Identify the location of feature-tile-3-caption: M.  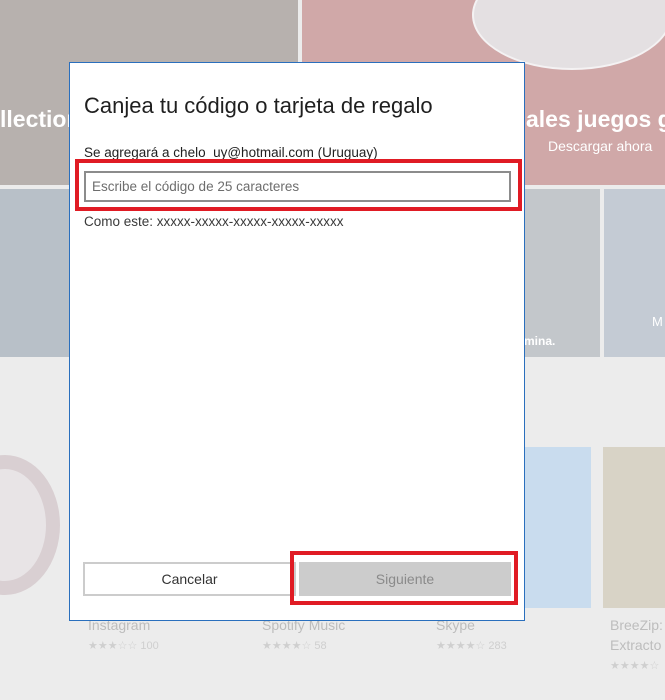
(657, 321).